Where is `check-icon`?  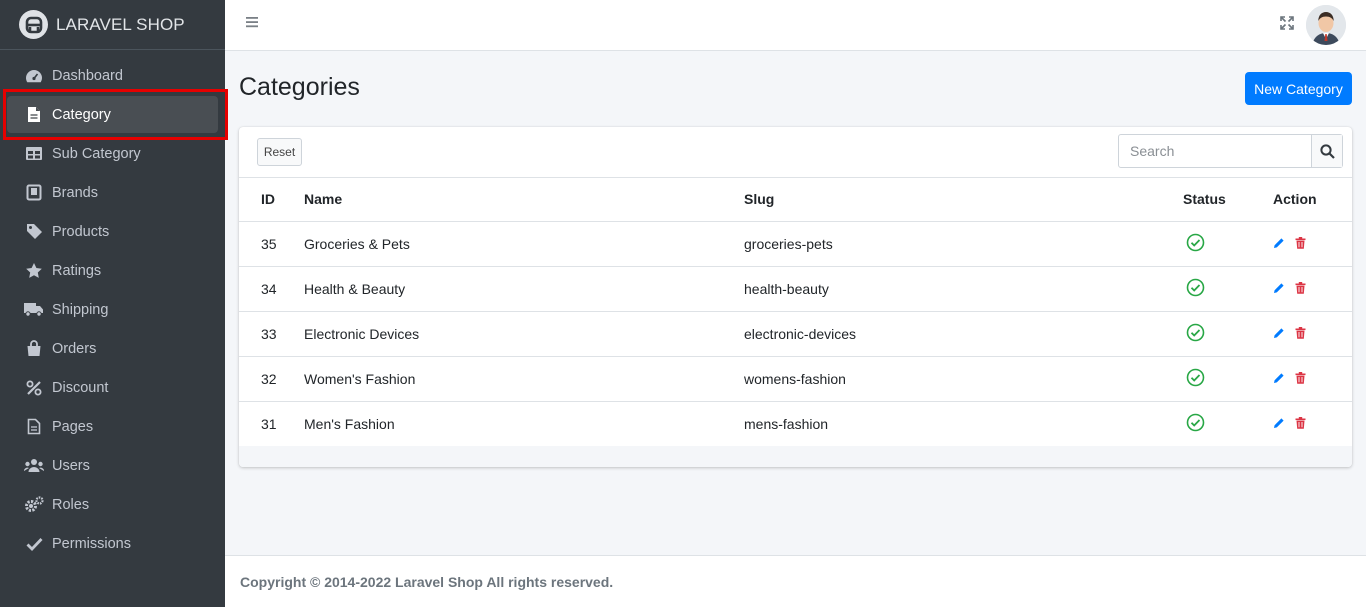
check-icon is located at coordinates (34, 544).